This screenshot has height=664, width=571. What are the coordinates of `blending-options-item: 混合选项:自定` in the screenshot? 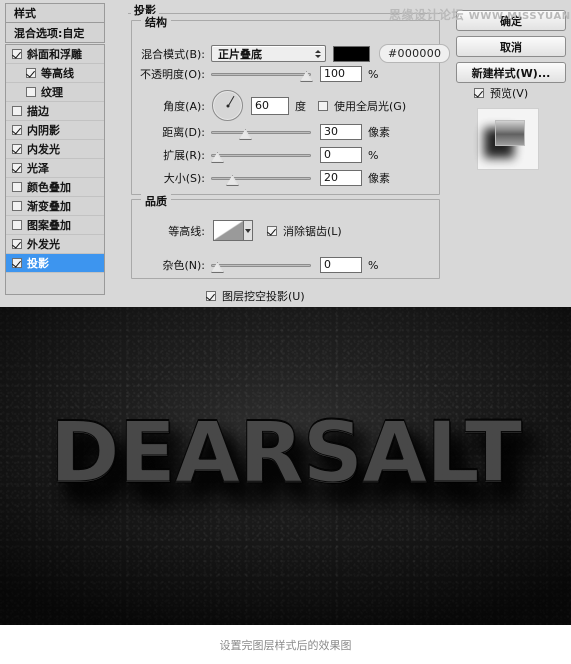 It's located at (55, 32).